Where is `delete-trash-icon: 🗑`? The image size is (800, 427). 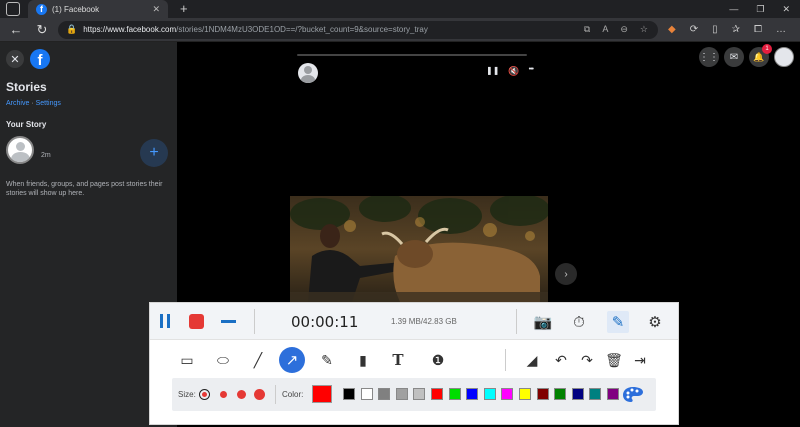 delete-trash-icon: 🗑 is located at coordinates (614, 360).